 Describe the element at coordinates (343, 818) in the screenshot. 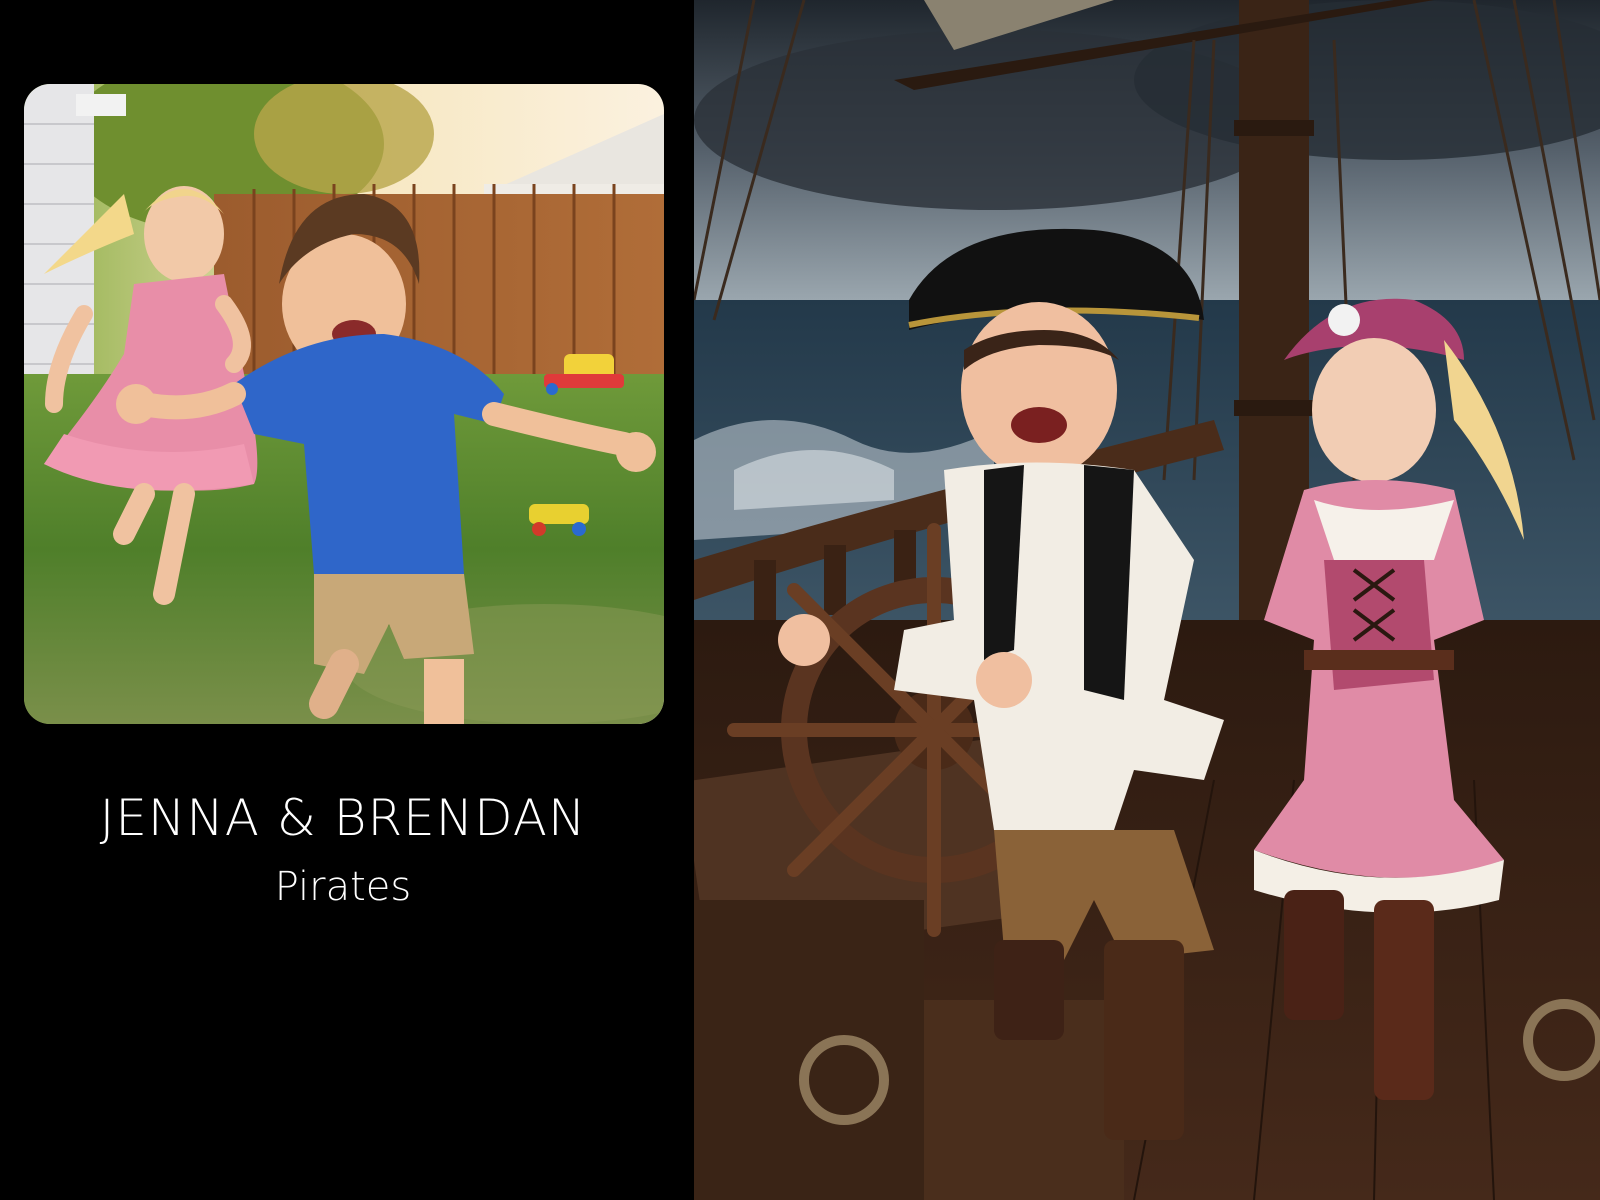

I see `caption-title: JENNA & BRENDAN` at that location.